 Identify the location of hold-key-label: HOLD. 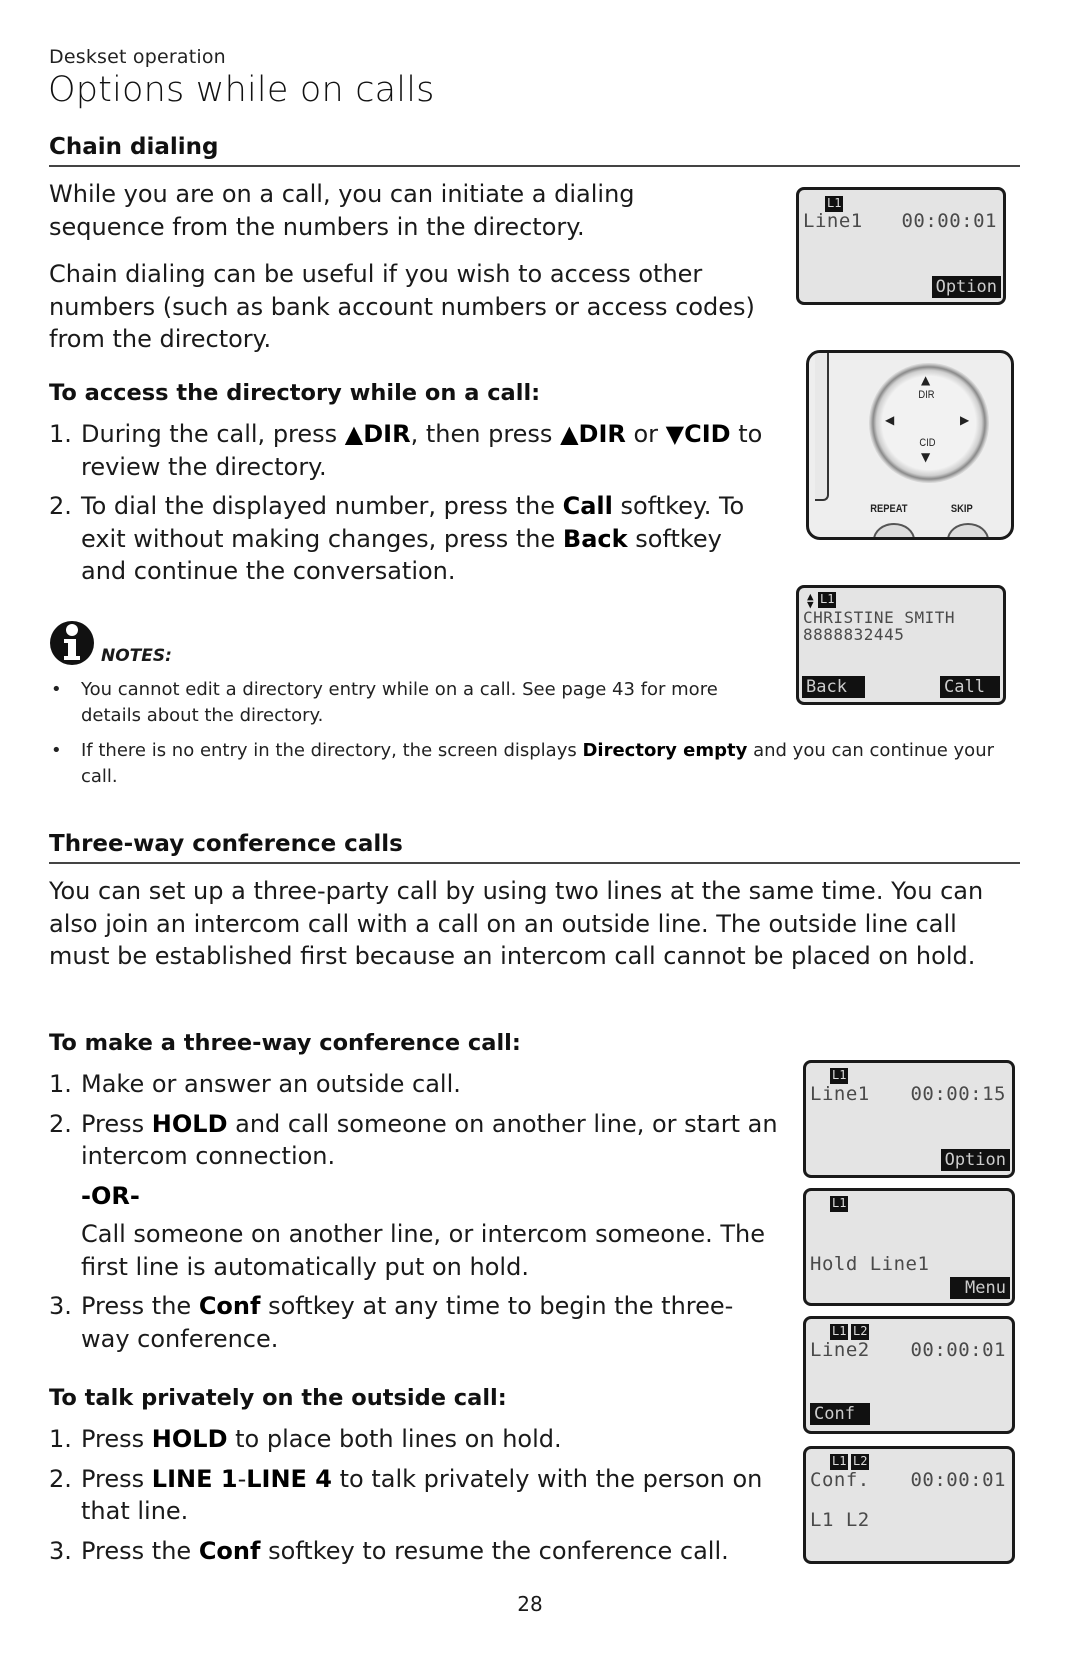
(189, 1123).